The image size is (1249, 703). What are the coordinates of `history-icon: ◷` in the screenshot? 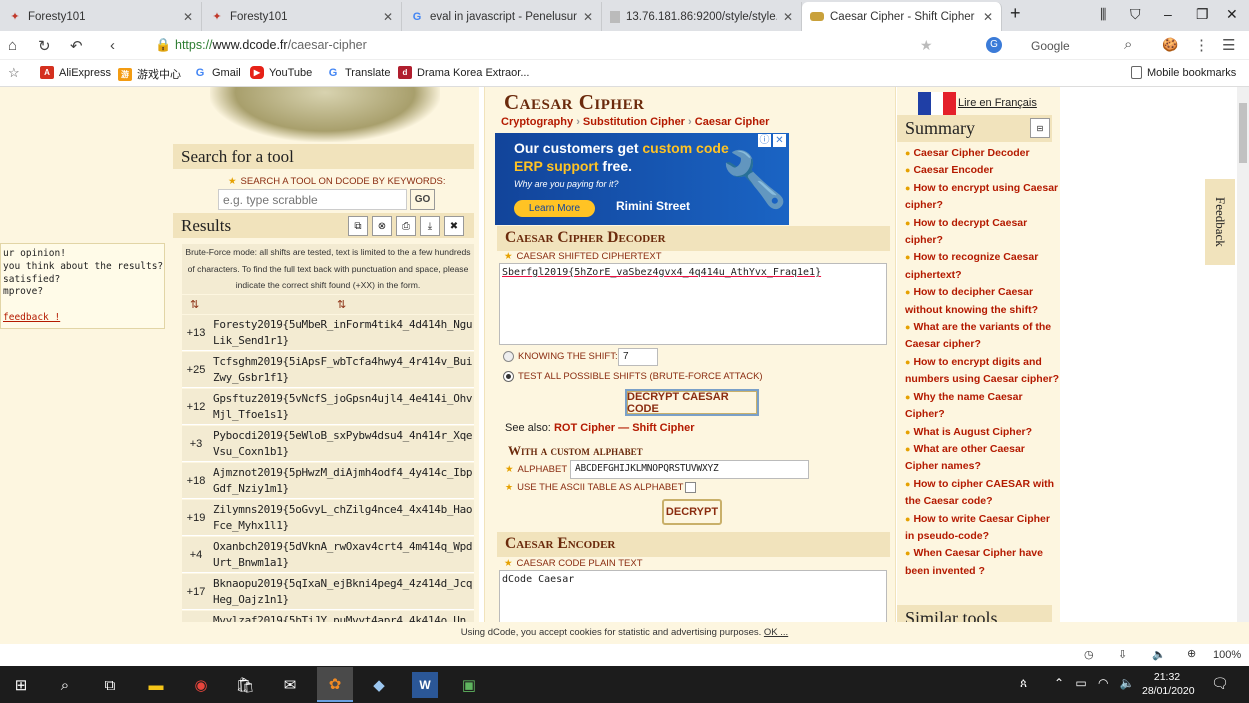 It's located at (1089, 654).